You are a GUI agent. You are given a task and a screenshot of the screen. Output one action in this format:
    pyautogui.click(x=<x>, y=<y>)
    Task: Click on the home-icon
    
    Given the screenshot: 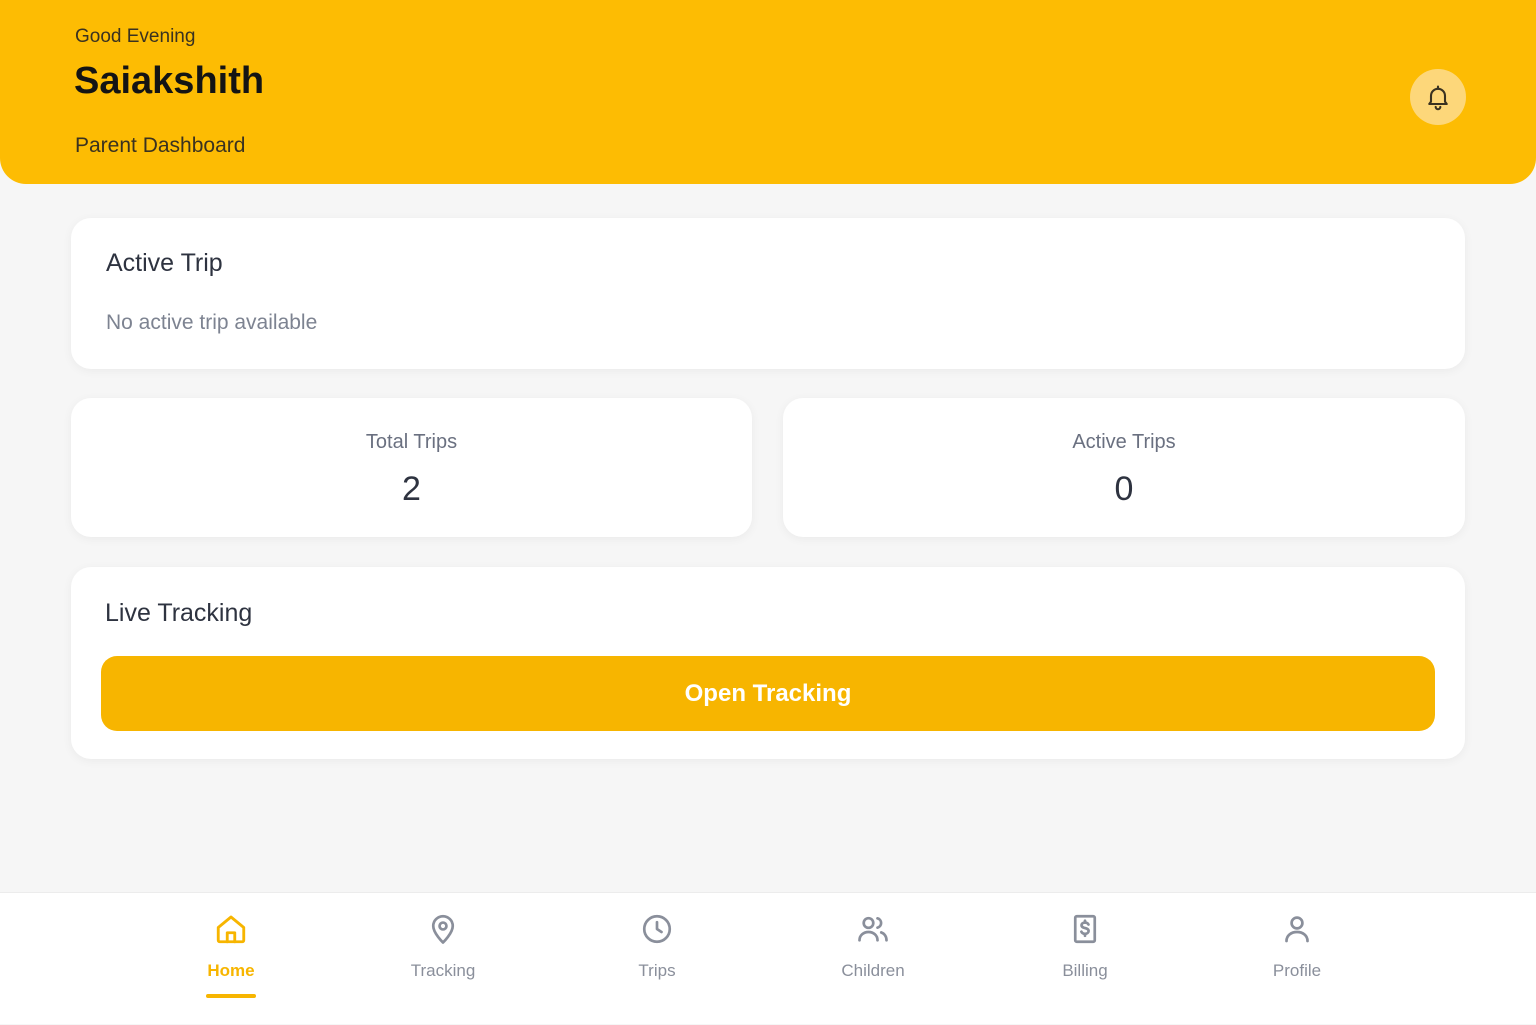 What is the action you would take?
    pyautogui.click(x=231, y=929)
    